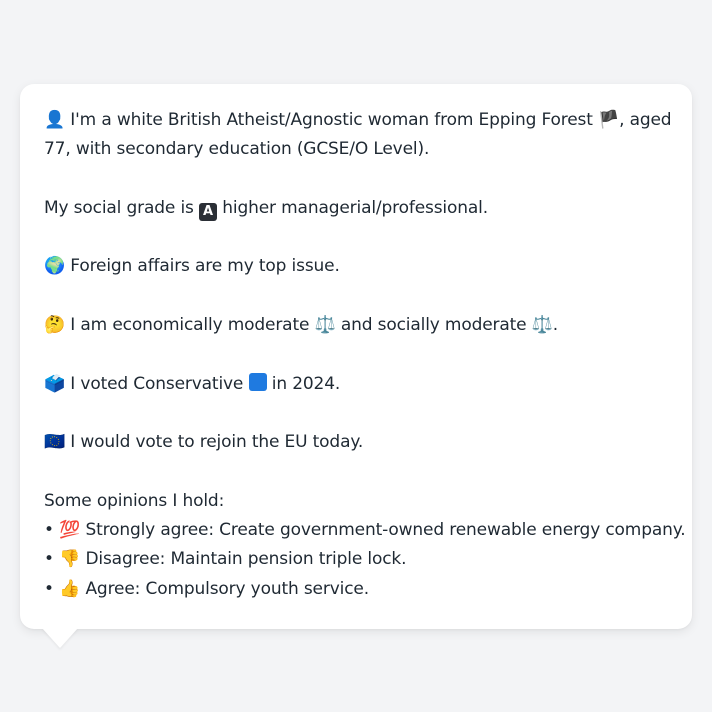  What do you see at coordinates (555, 325) in the screenshot?
I see `period-text: .` at bounding box center [555, 325].